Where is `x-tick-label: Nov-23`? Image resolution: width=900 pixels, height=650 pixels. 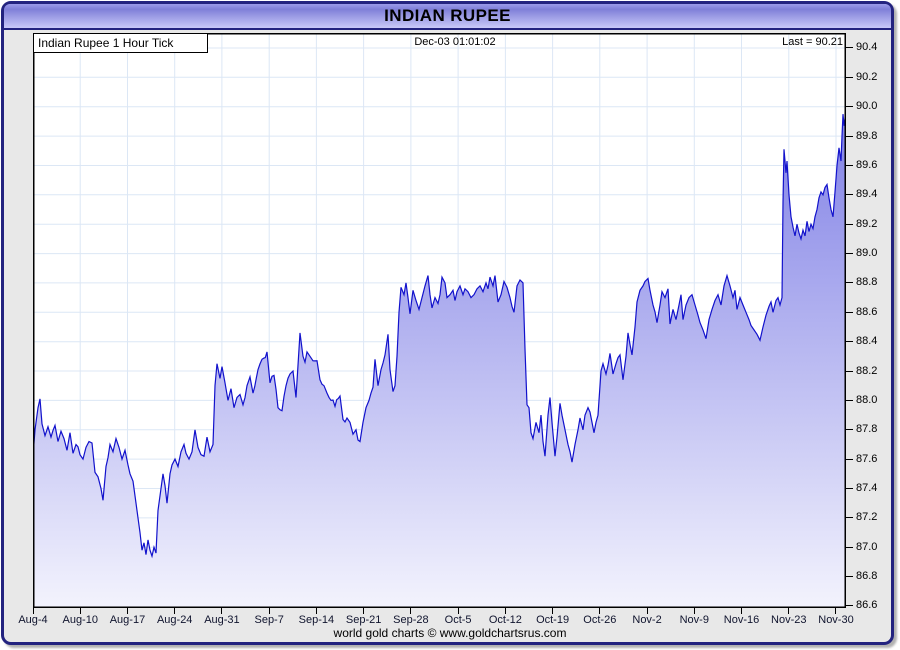 x-tick-label: Nov-23 is located at coordinates (789, 620).